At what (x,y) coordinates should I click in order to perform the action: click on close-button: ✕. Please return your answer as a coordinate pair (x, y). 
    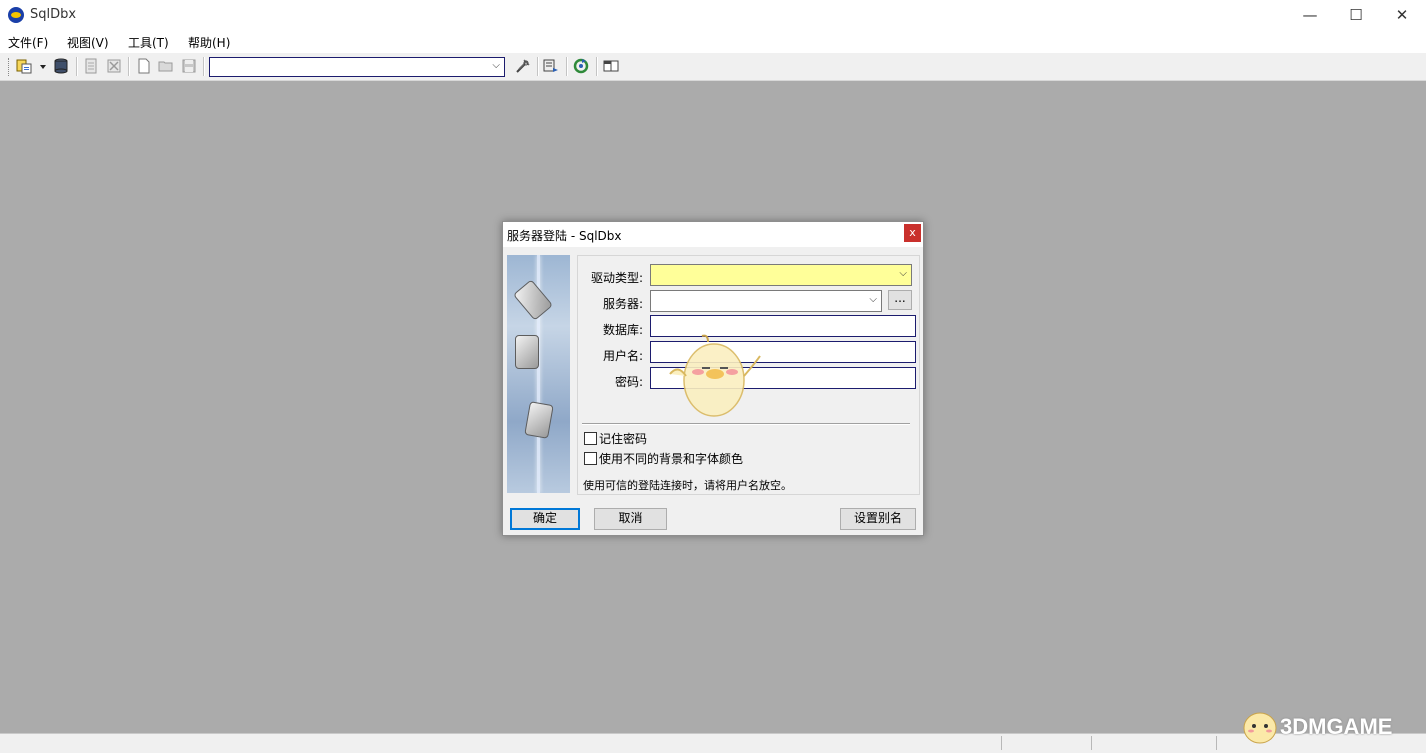
    Looking at the image, I should click on (1402, 15).